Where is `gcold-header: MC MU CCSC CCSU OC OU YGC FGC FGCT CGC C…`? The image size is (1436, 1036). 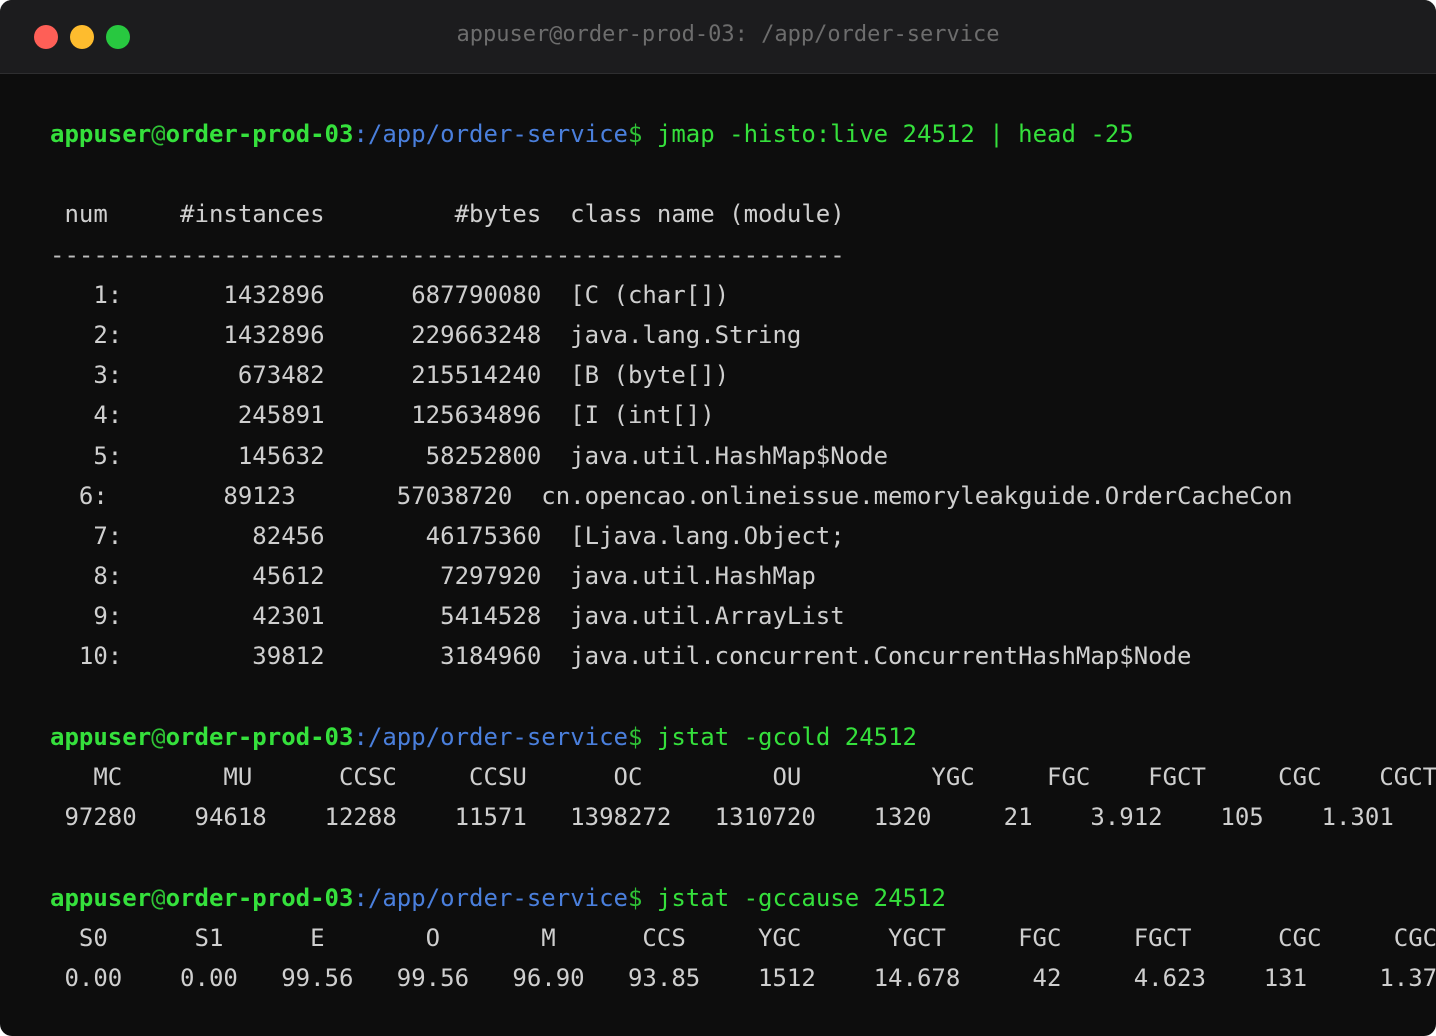 gcold-header: MC MU CCSC CCSU OC OU YGC FGC FGCT CGC C… is located at coordinates (743, 777).